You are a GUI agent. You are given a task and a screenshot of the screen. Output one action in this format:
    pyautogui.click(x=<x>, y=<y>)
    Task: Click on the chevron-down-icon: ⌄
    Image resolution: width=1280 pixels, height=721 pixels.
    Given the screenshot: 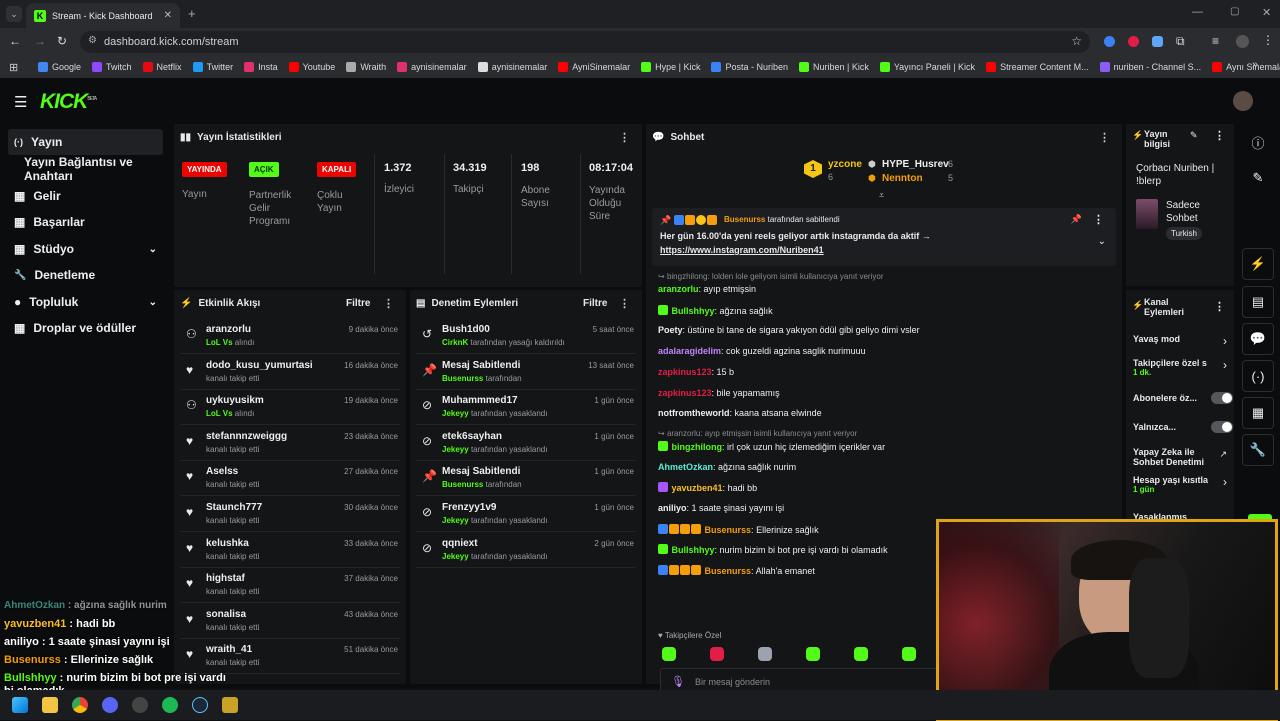 What is the action you would take?
    pyautogui.click(x=1102, y=241)
    